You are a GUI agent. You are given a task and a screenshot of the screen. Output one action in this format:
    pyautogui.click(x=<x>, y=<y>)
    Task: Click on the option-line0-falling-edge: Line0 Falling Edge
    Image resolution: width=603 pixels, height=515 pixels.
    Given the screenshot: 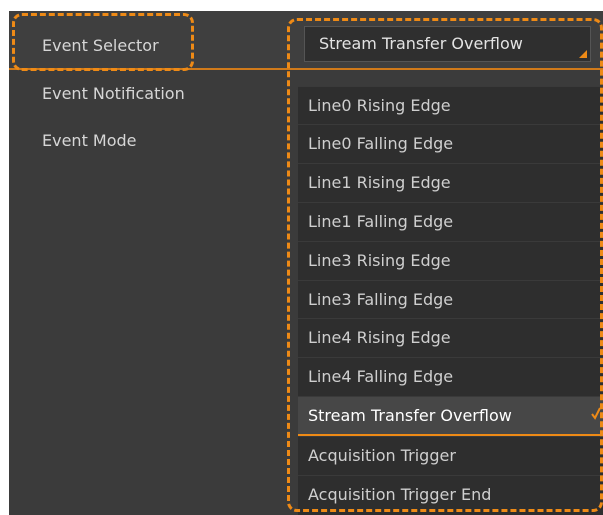 What is the action you would take?
    pyautogui.click(x=450, y=143)
    